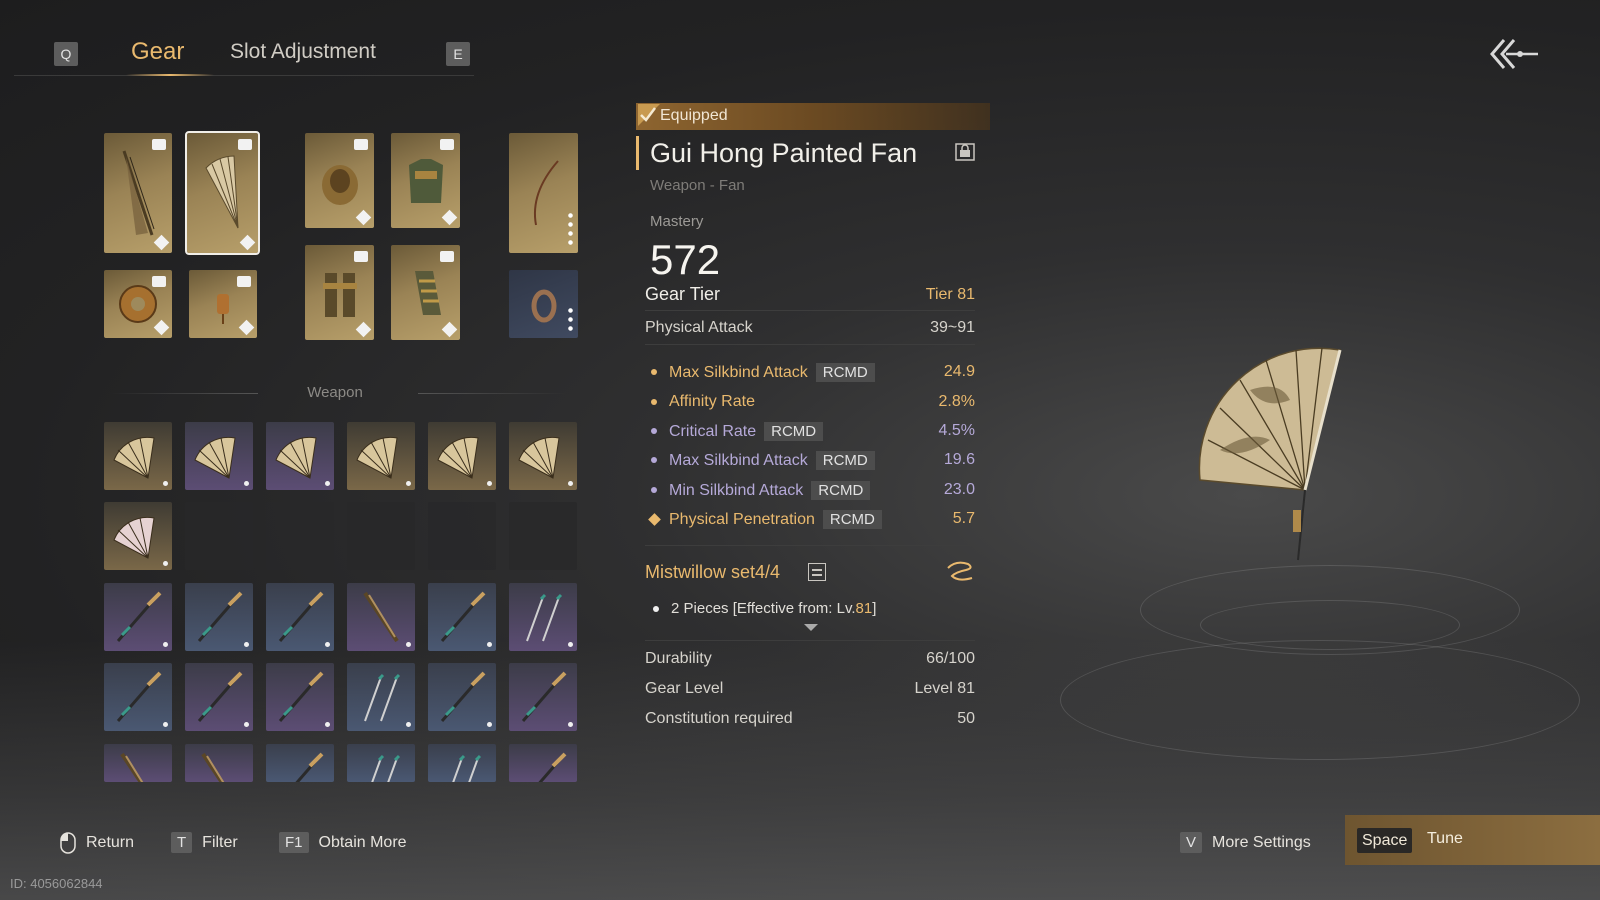 The width and height of the screenshot is (1600, 900). I want to click on substat-row: Max Silkbind Attack RCMD 24.9, so click(810, 373).